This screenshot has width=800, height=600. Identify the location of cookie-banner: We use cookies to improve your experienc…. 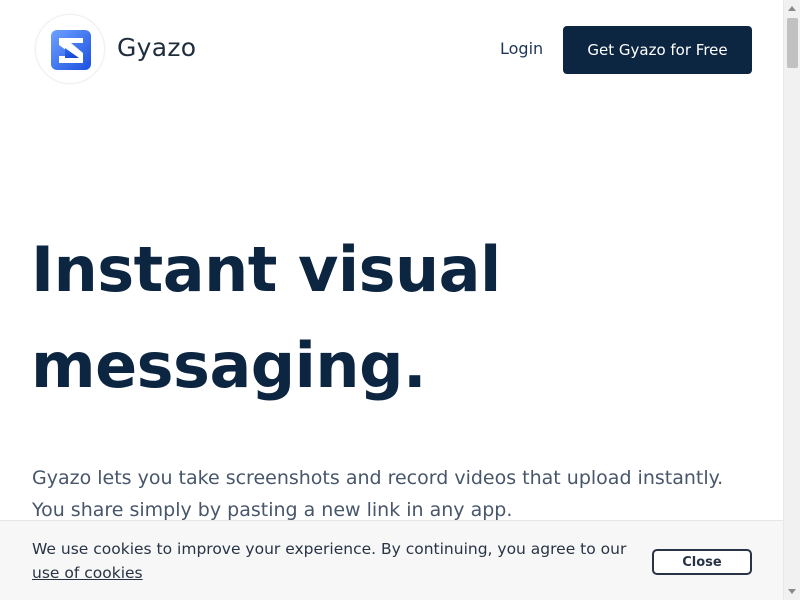
(391, 560).